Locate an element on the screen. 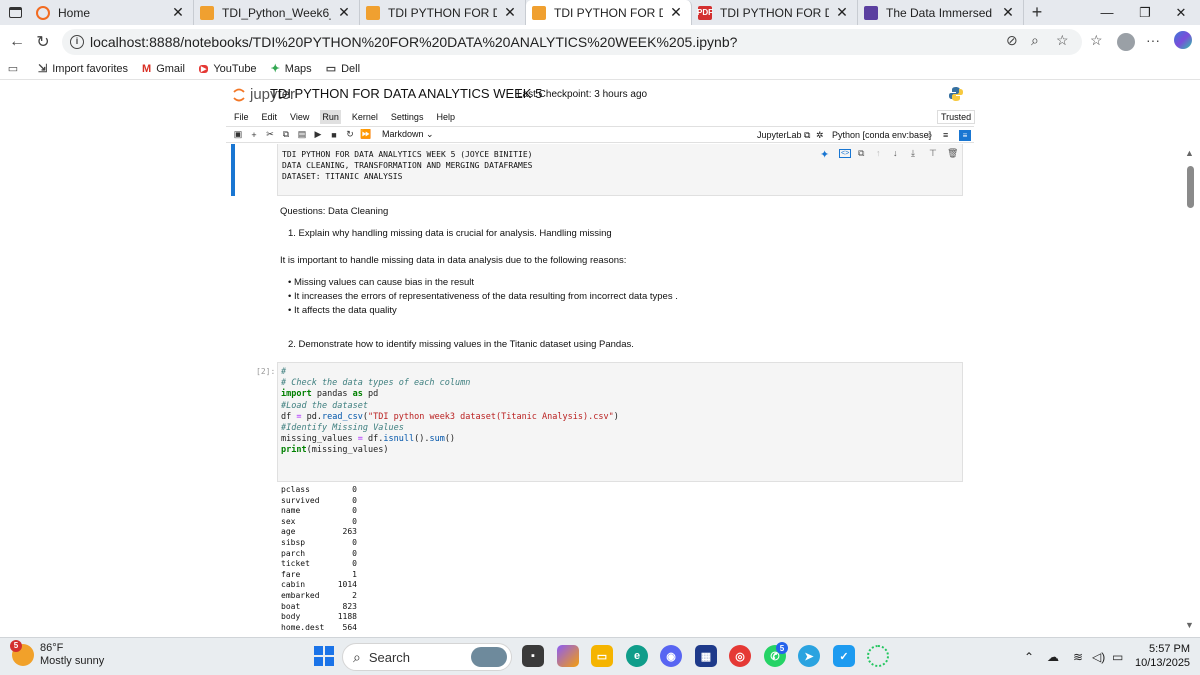 The height and width of the screenshot is (675, 1200). paste-icon: ▤ is located at coordinates (302, 134).